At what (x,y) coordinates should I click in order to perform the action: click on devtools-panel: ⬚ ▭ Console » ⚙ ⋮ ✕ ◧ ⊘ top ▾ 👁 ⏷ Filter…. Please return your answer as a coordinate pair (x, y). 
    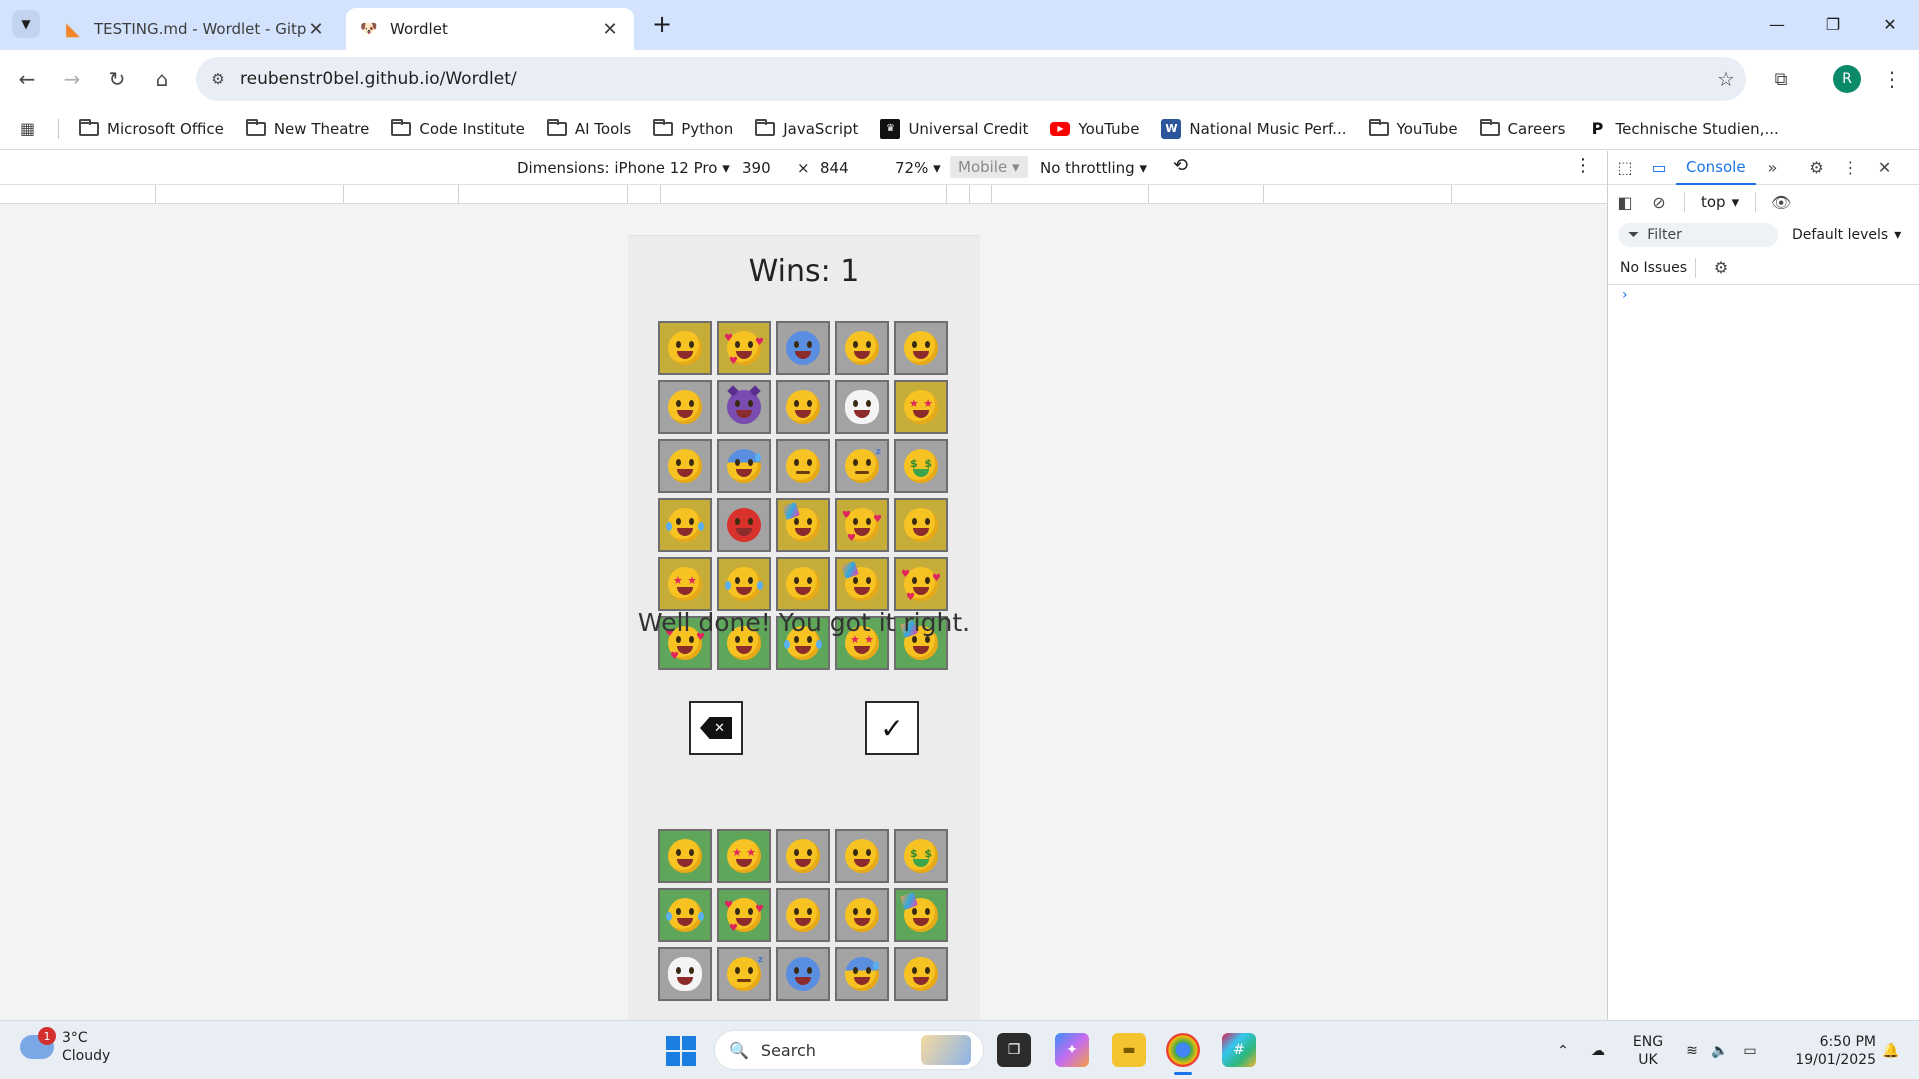
    Looking at the image, I should click on (1763, 585).